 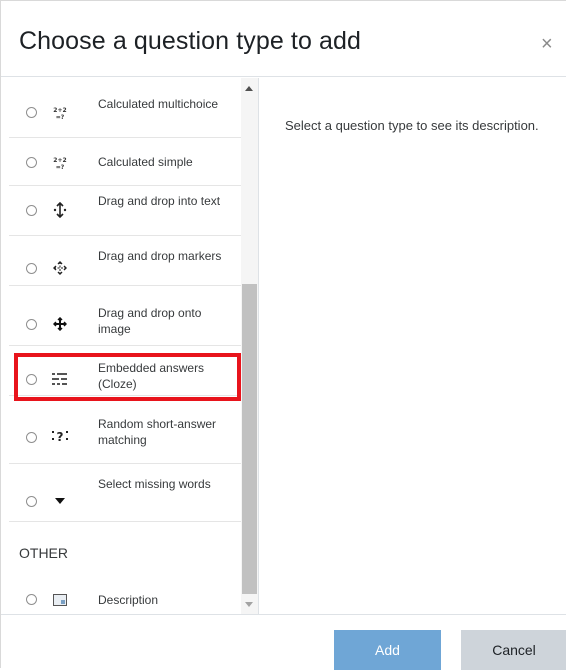 What do you see at coordinates (249, 439) in the screenshot?
I see `scrollbar-thumb` at bounding box center [249, 439].